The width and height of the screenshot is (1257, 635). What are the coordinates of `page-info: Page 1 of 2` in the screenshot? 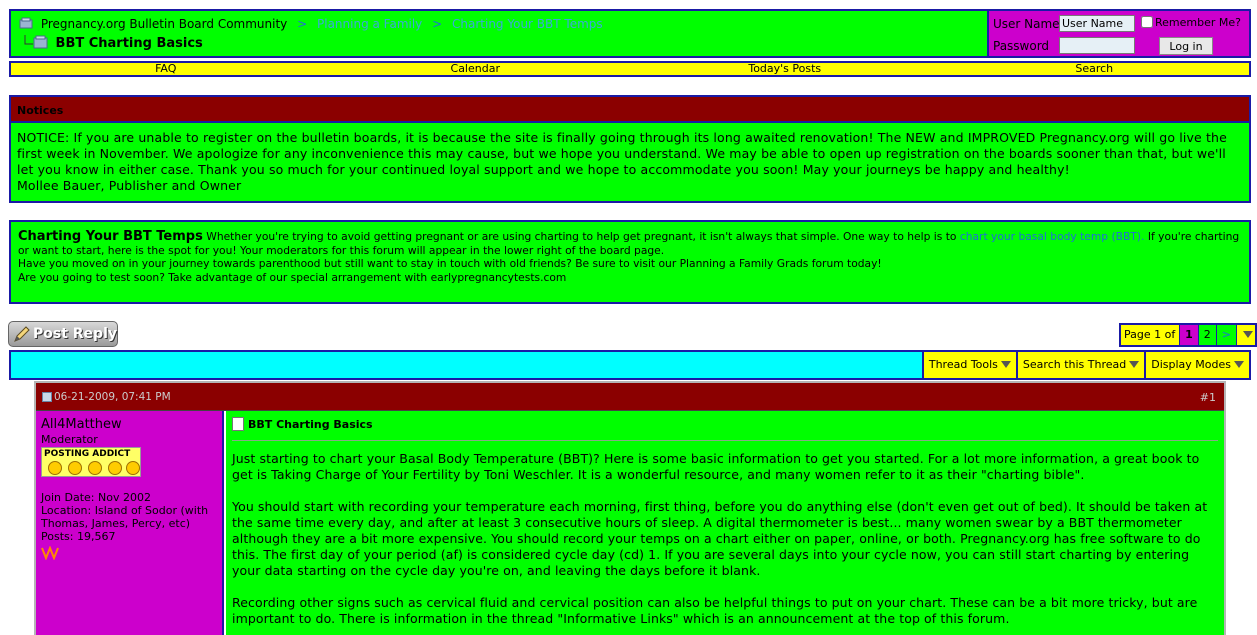 It's located at (1151, 343).